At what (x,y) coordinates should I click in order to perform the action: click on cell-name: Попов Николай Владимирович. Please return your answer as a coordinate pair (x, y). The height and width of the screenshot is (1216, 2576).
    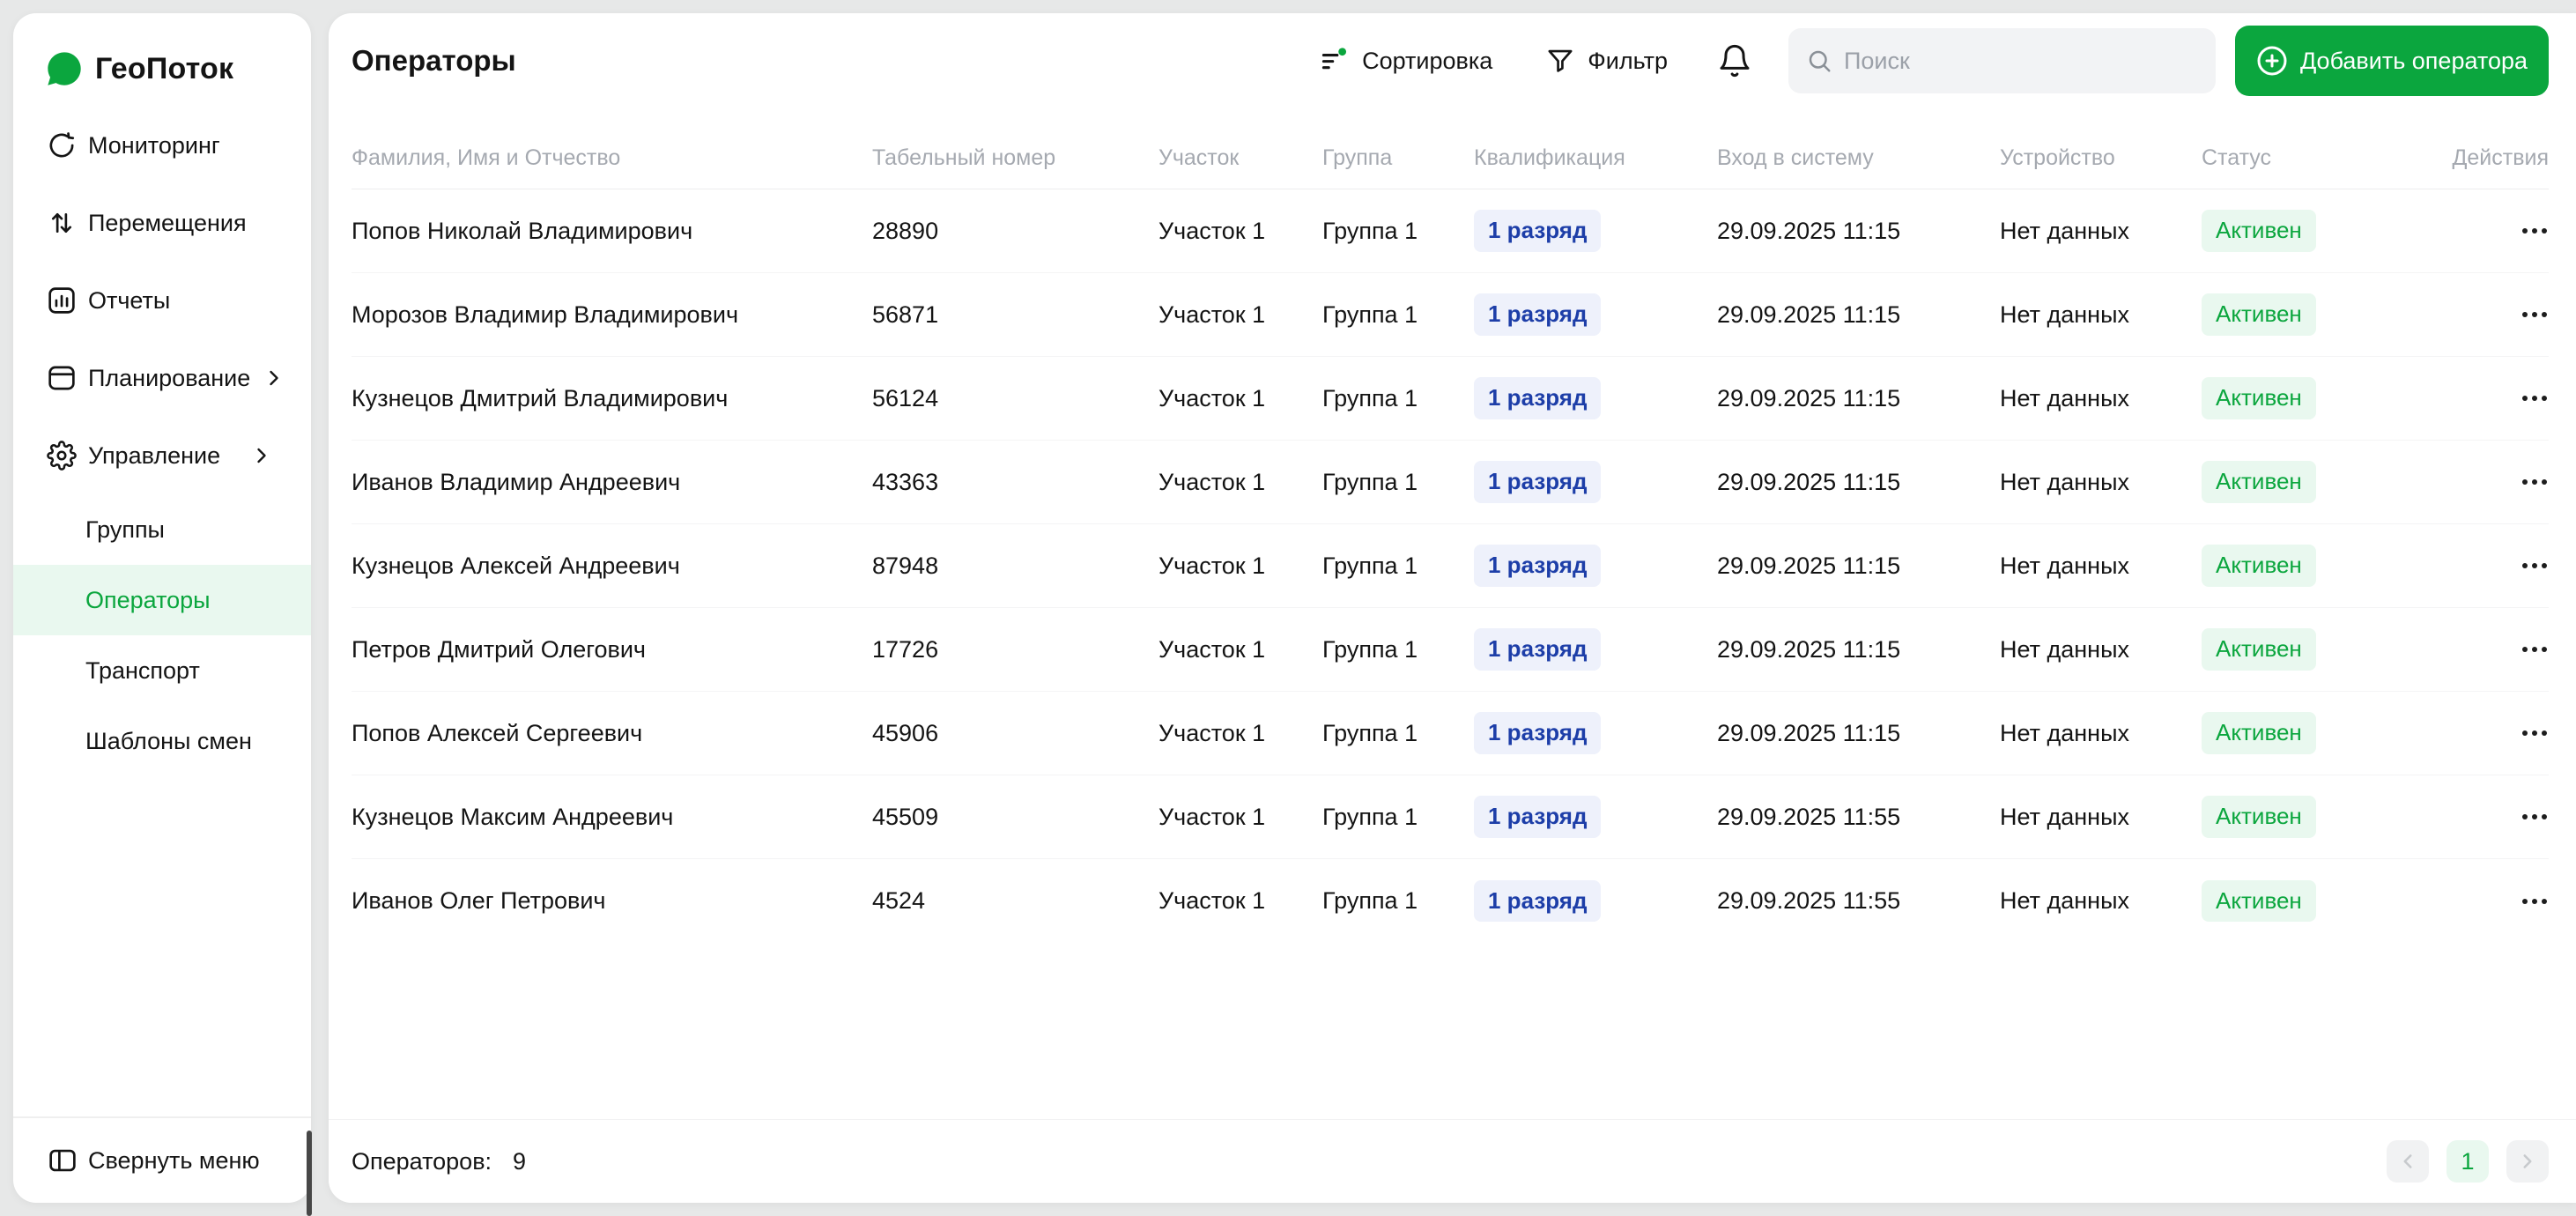
    Looking at the image, I should click on (523, 231).